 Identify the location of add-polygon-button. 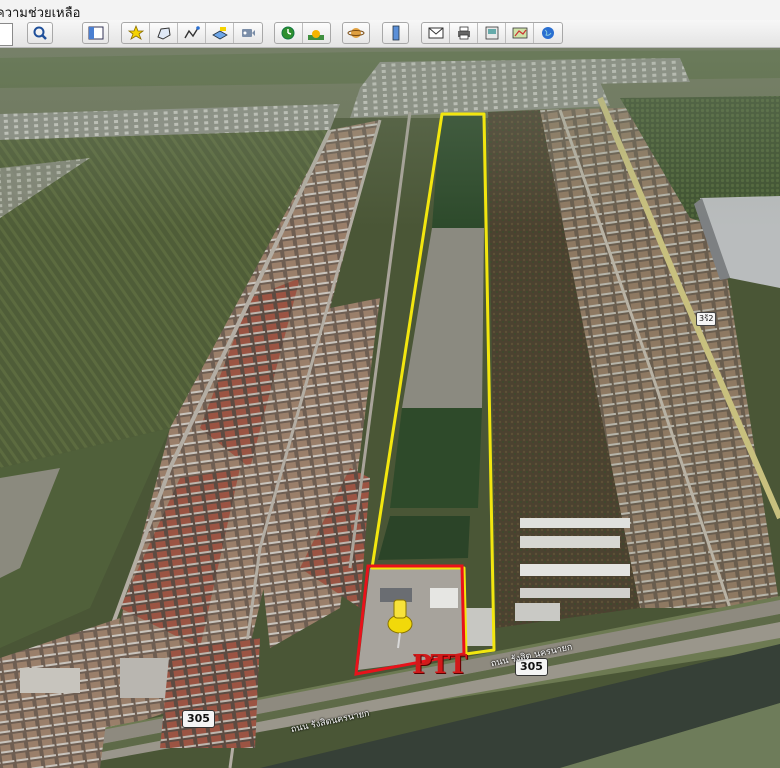
(164, 33).